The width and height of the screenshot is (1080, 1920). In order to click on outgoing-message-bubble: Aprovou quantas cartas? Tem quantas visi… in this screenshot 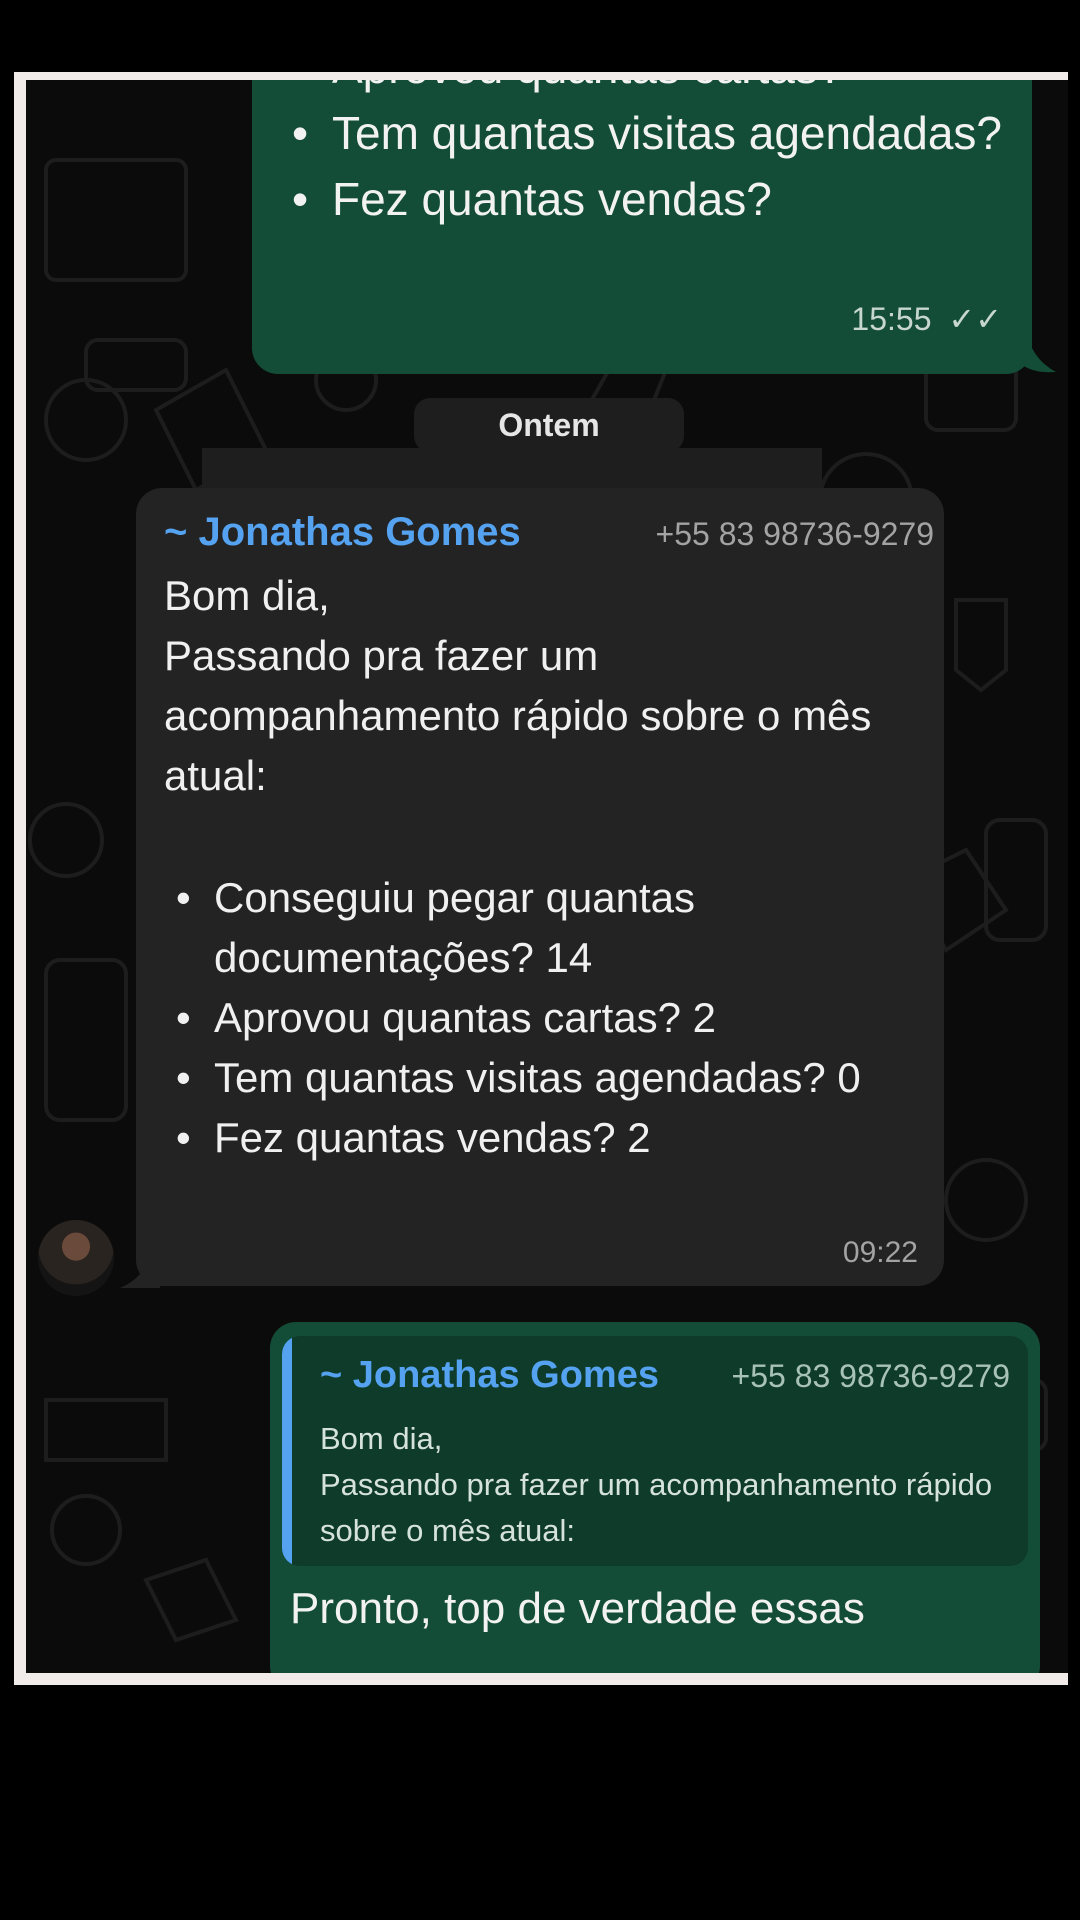, I will do `click(642, 227)`.